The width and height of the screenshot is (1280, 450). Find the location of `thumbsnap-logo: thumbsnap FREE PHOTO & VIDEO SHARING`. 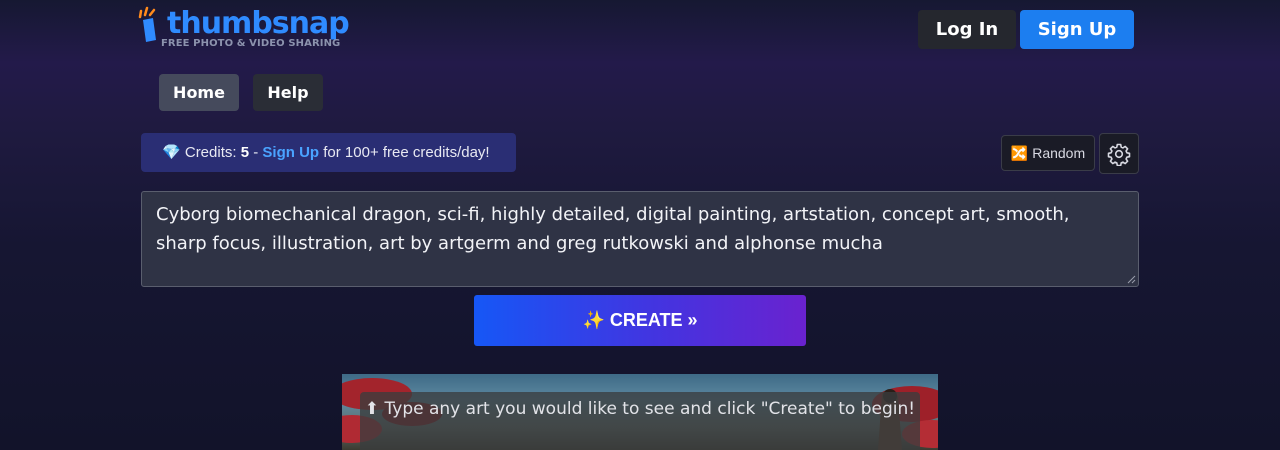

thumbsnap-logo: thumbsnap FREE PHOTO & VIDEO SHARING is located at coordinates (247, 30).